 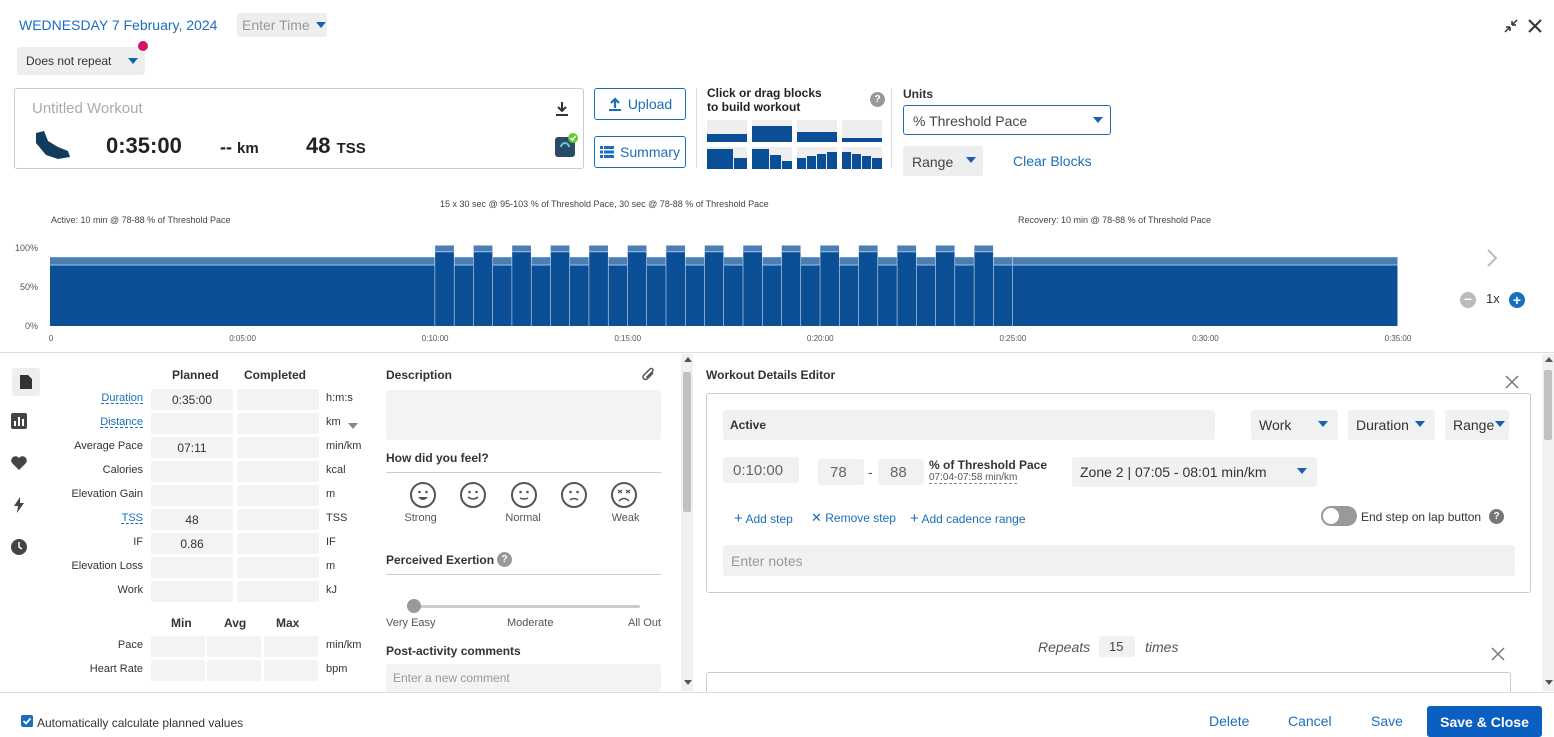 What do you see at coordinates (1517, 300) in the screenshot?
I see `zoom-in-icon: +` at bounding box center [1517, 300].